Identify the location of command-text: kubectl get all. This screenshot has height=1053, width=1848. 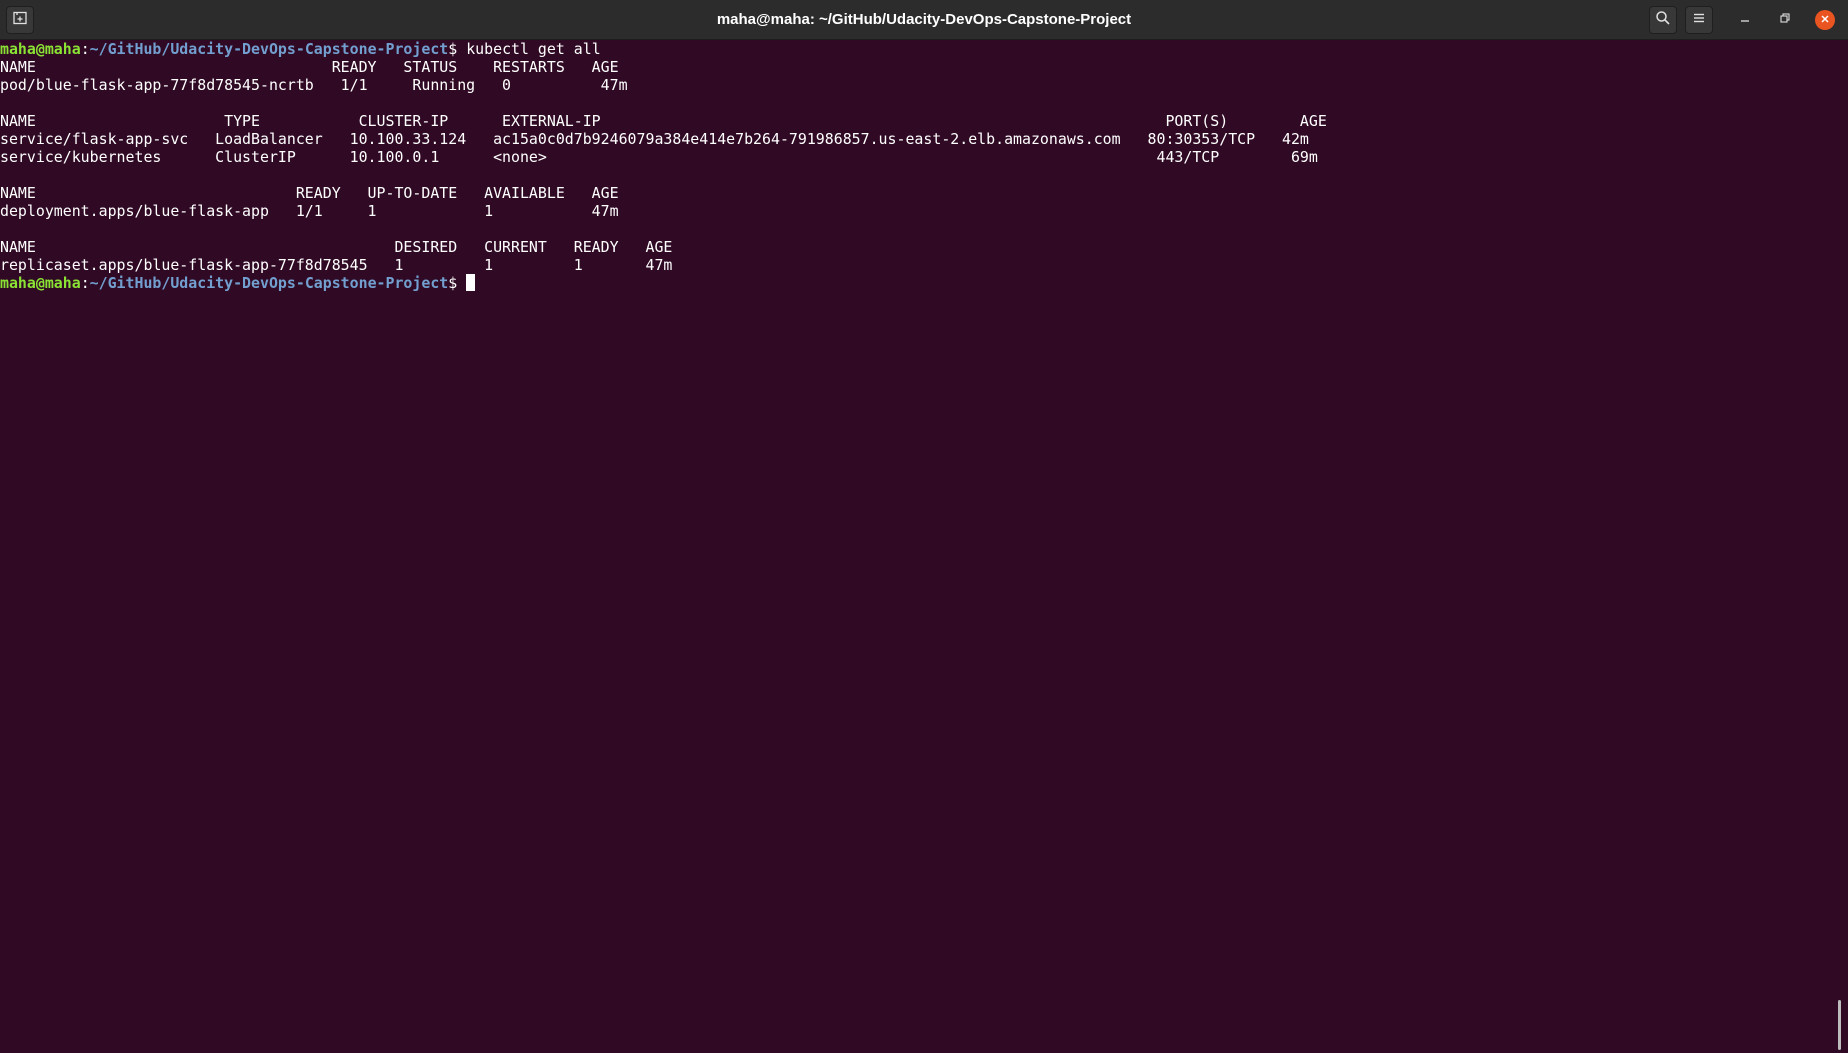
(533, 49).